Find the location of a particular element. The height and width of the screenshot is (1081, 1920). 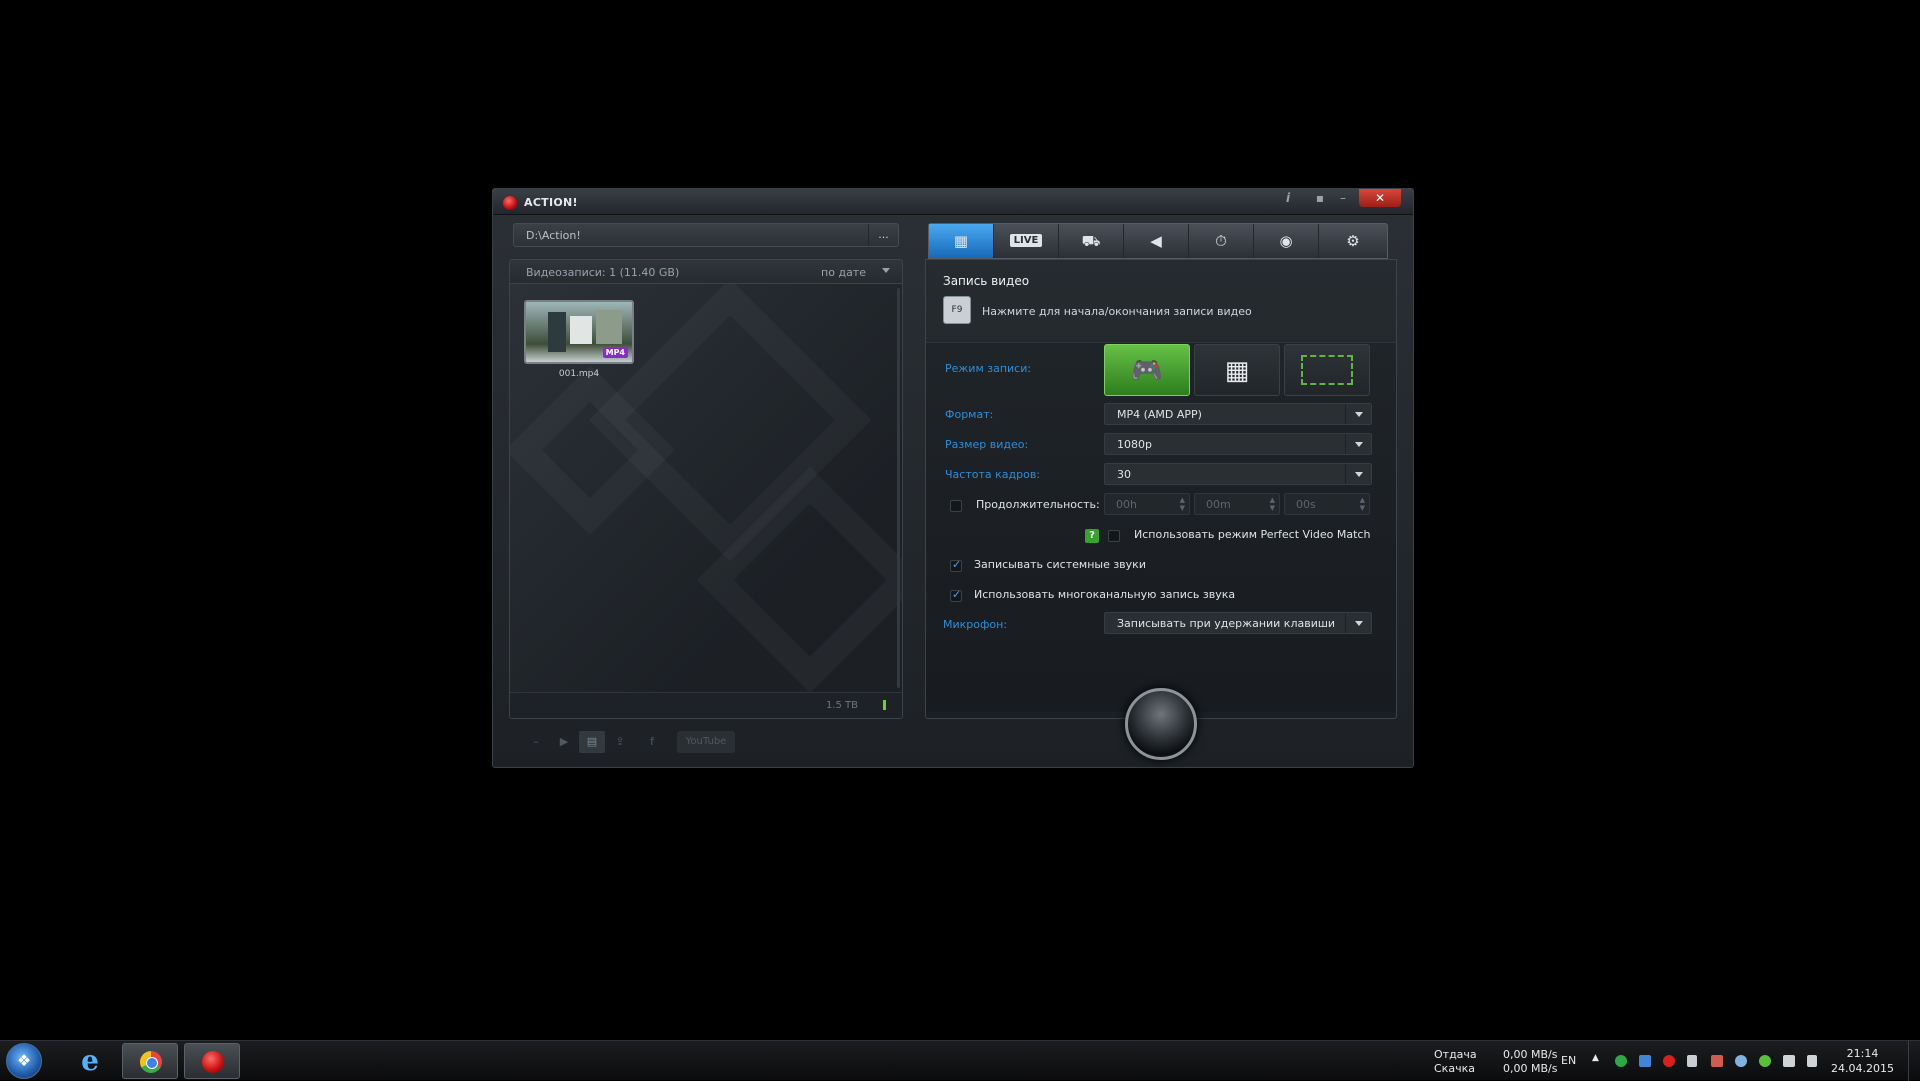

region-mode-button is located at coordinates (1327, 370).